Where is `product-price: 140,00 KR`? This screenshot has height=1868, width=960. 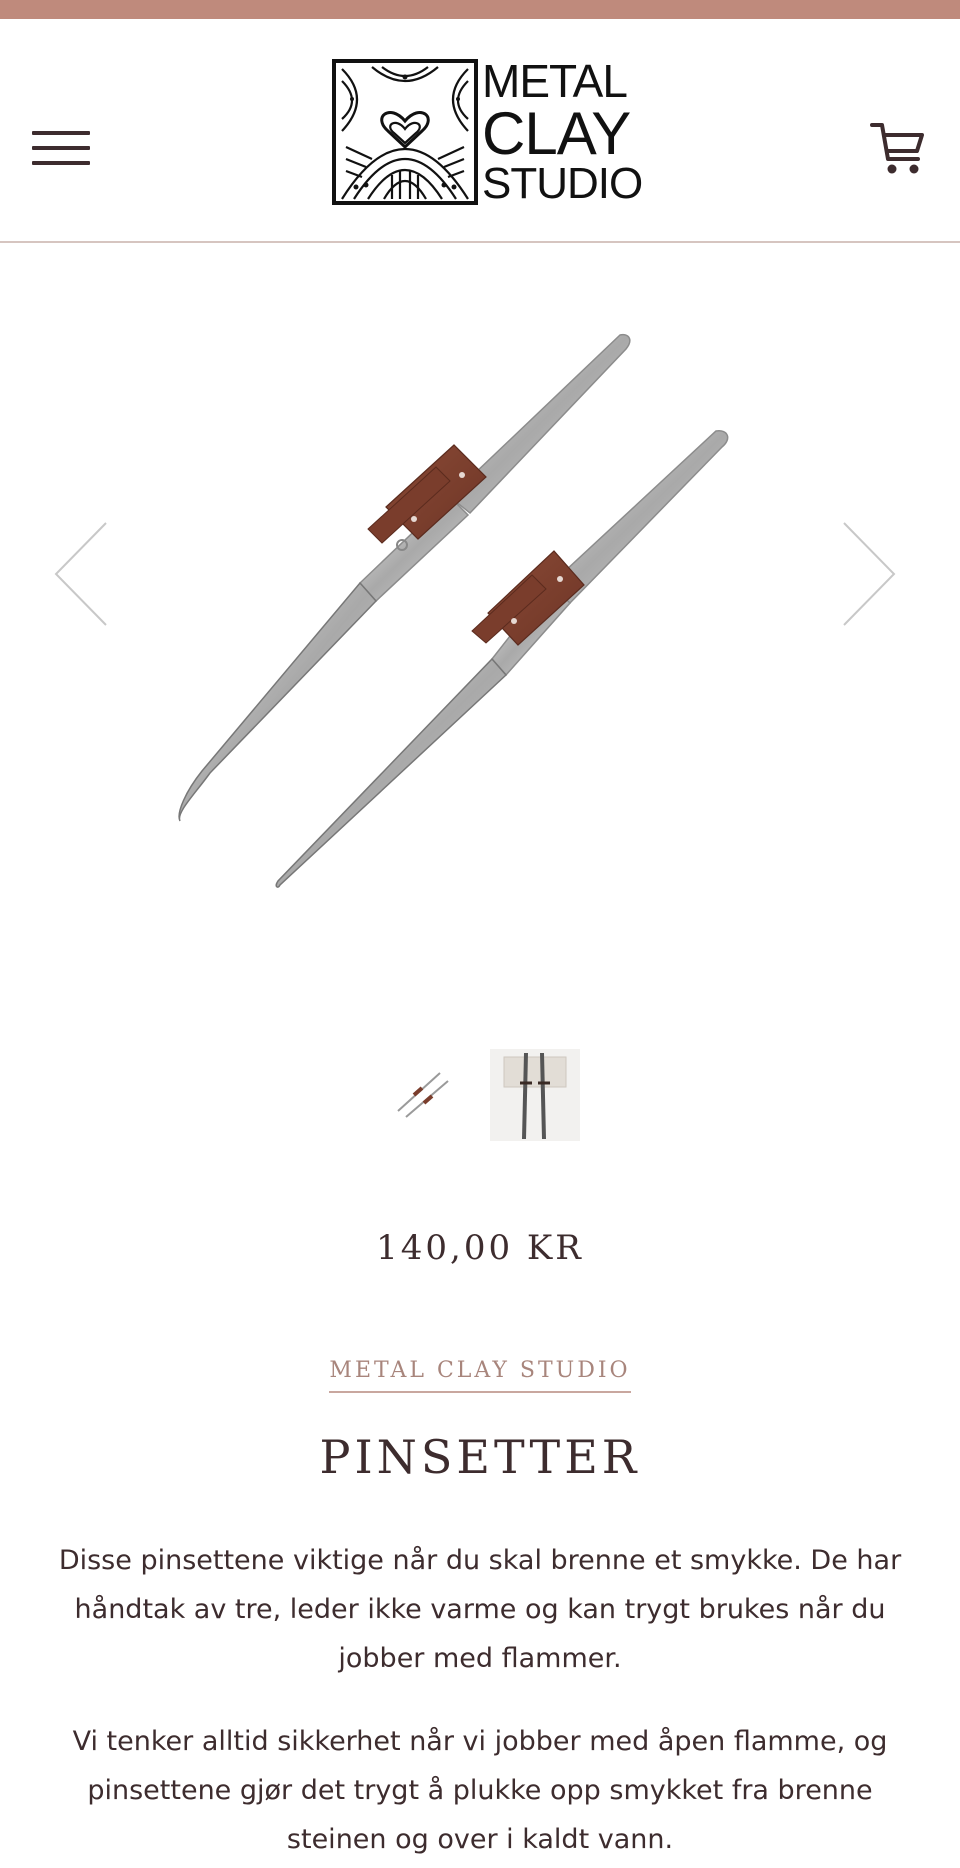 product-price: 140,00 KR is located at coordinates (480, 1248).